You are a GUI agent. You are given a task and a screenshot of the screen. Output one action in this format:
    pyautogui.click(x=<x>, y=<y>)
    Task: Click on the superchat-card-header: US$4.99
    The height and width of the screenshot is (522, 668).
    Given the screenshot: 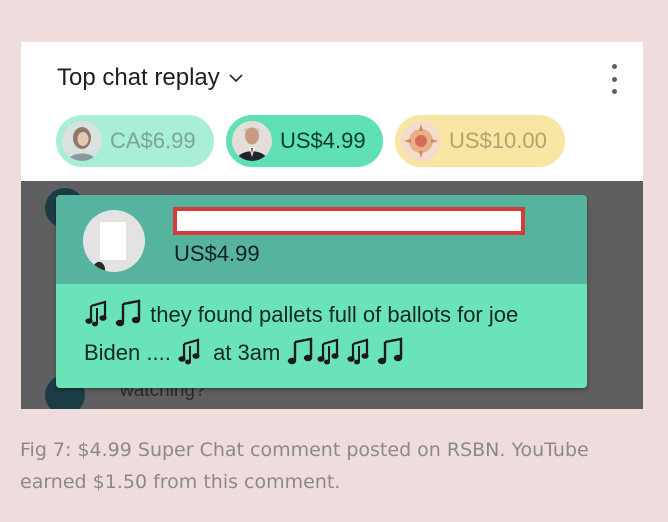 What is the action you would take?
    pyautogui.click(x=321, y=239)
    